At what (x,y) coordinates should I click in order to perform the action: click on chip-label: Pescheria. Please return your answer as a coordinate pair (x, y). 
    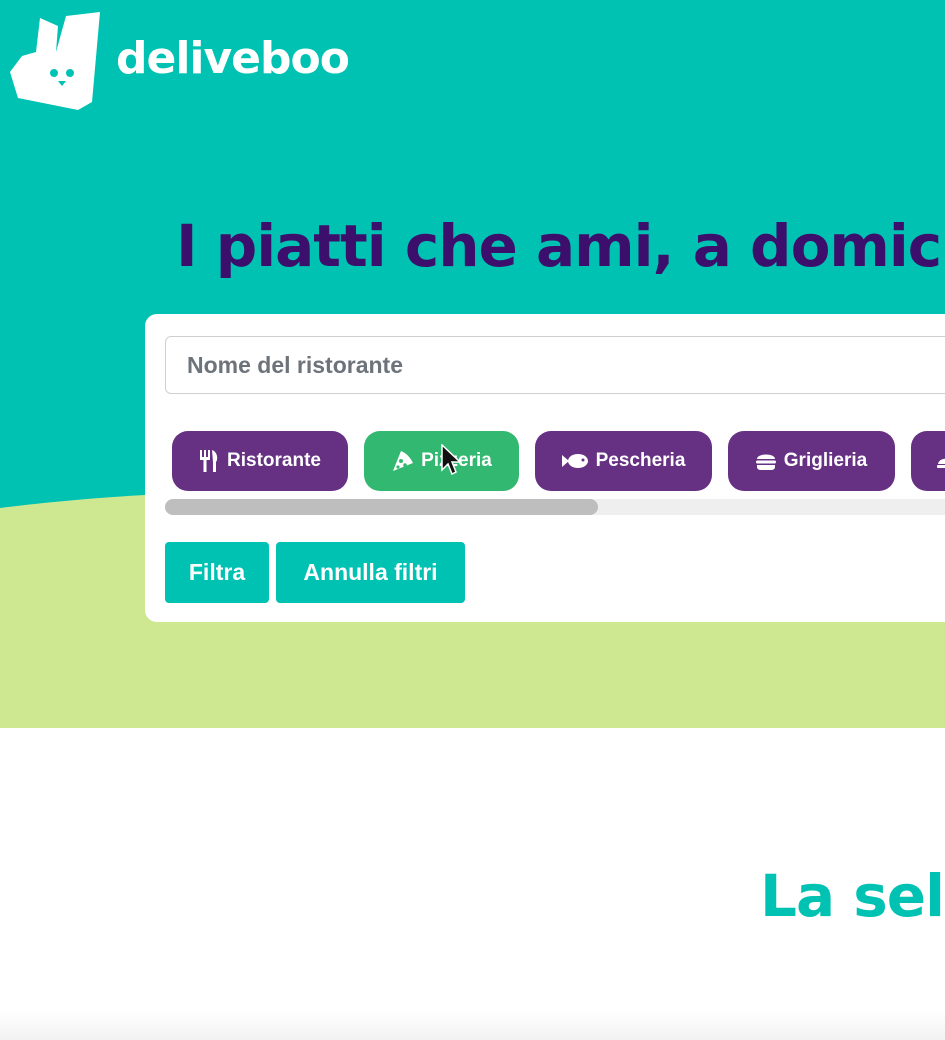
    Looking at the image, I should click on (640, 460).